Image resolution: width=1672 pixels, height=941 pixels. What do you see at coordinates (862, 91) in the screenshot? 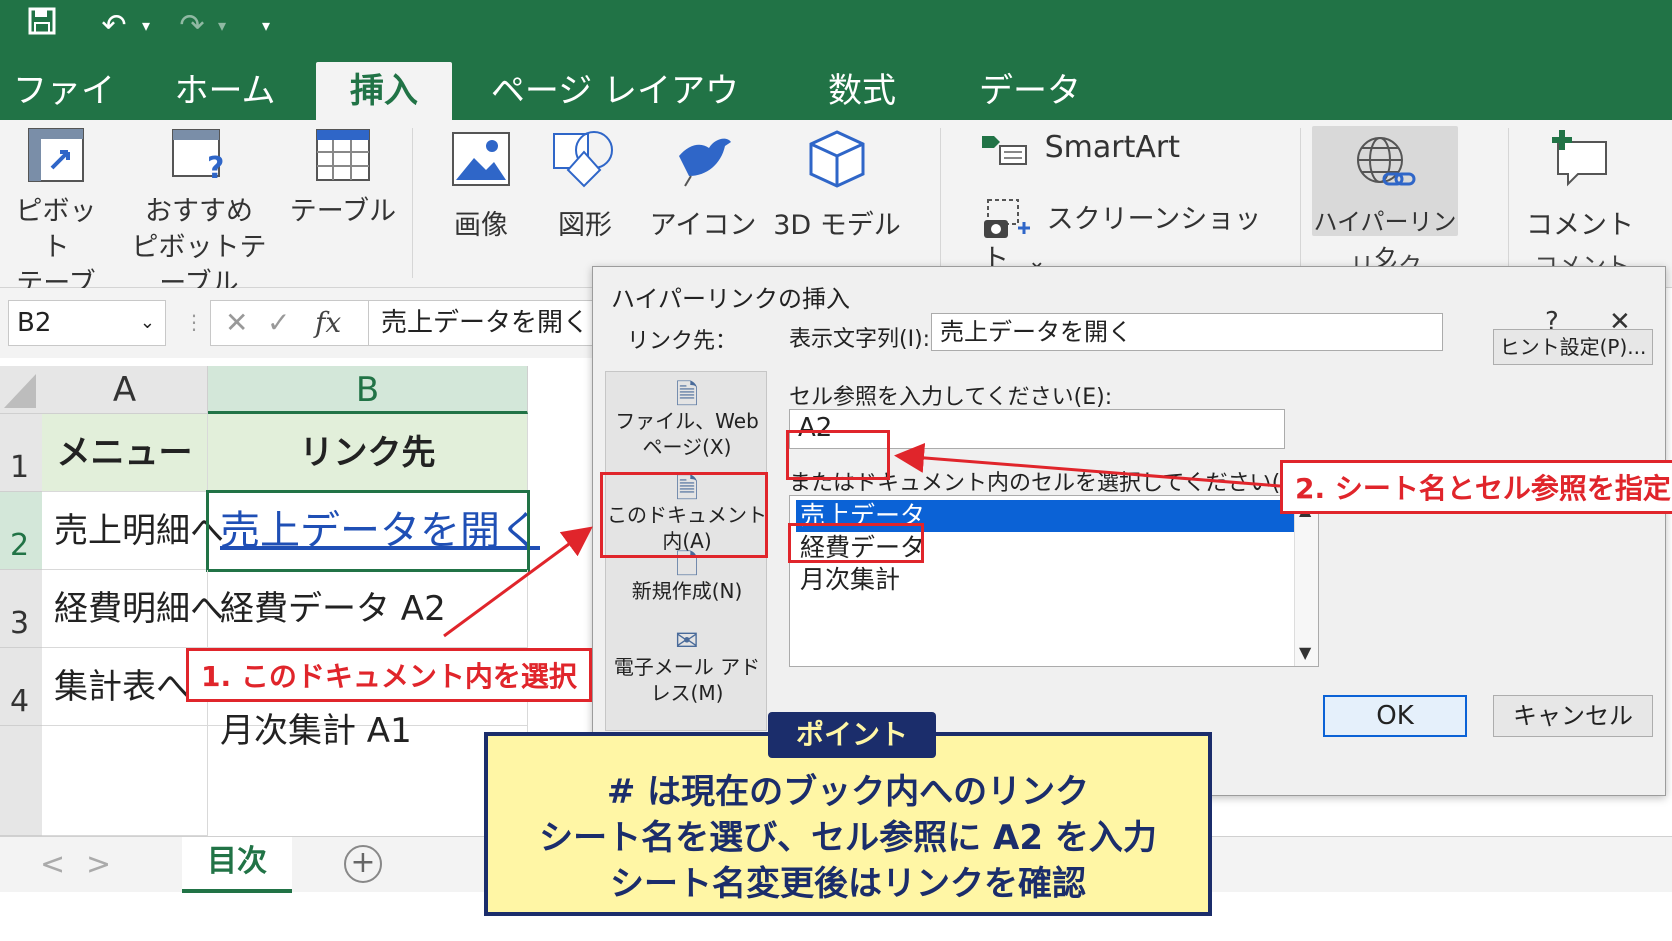
I see `tab-formulas: 数式` at bounding box center [862, 91].